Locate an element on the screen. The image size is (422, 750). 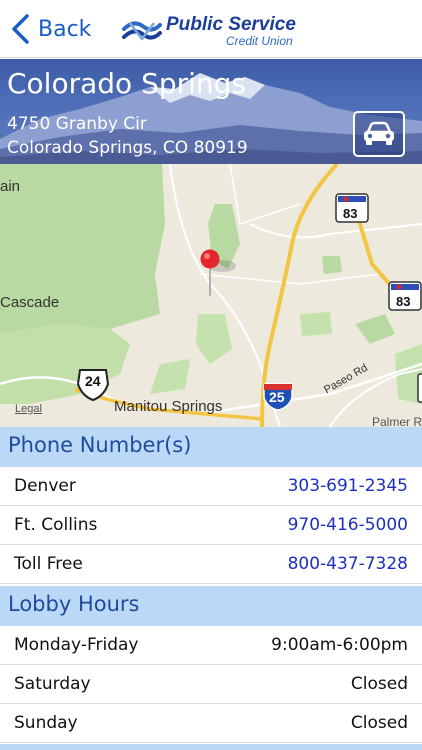
phone-section-header: Phone Number(s) is located at coordinates (211, 447).